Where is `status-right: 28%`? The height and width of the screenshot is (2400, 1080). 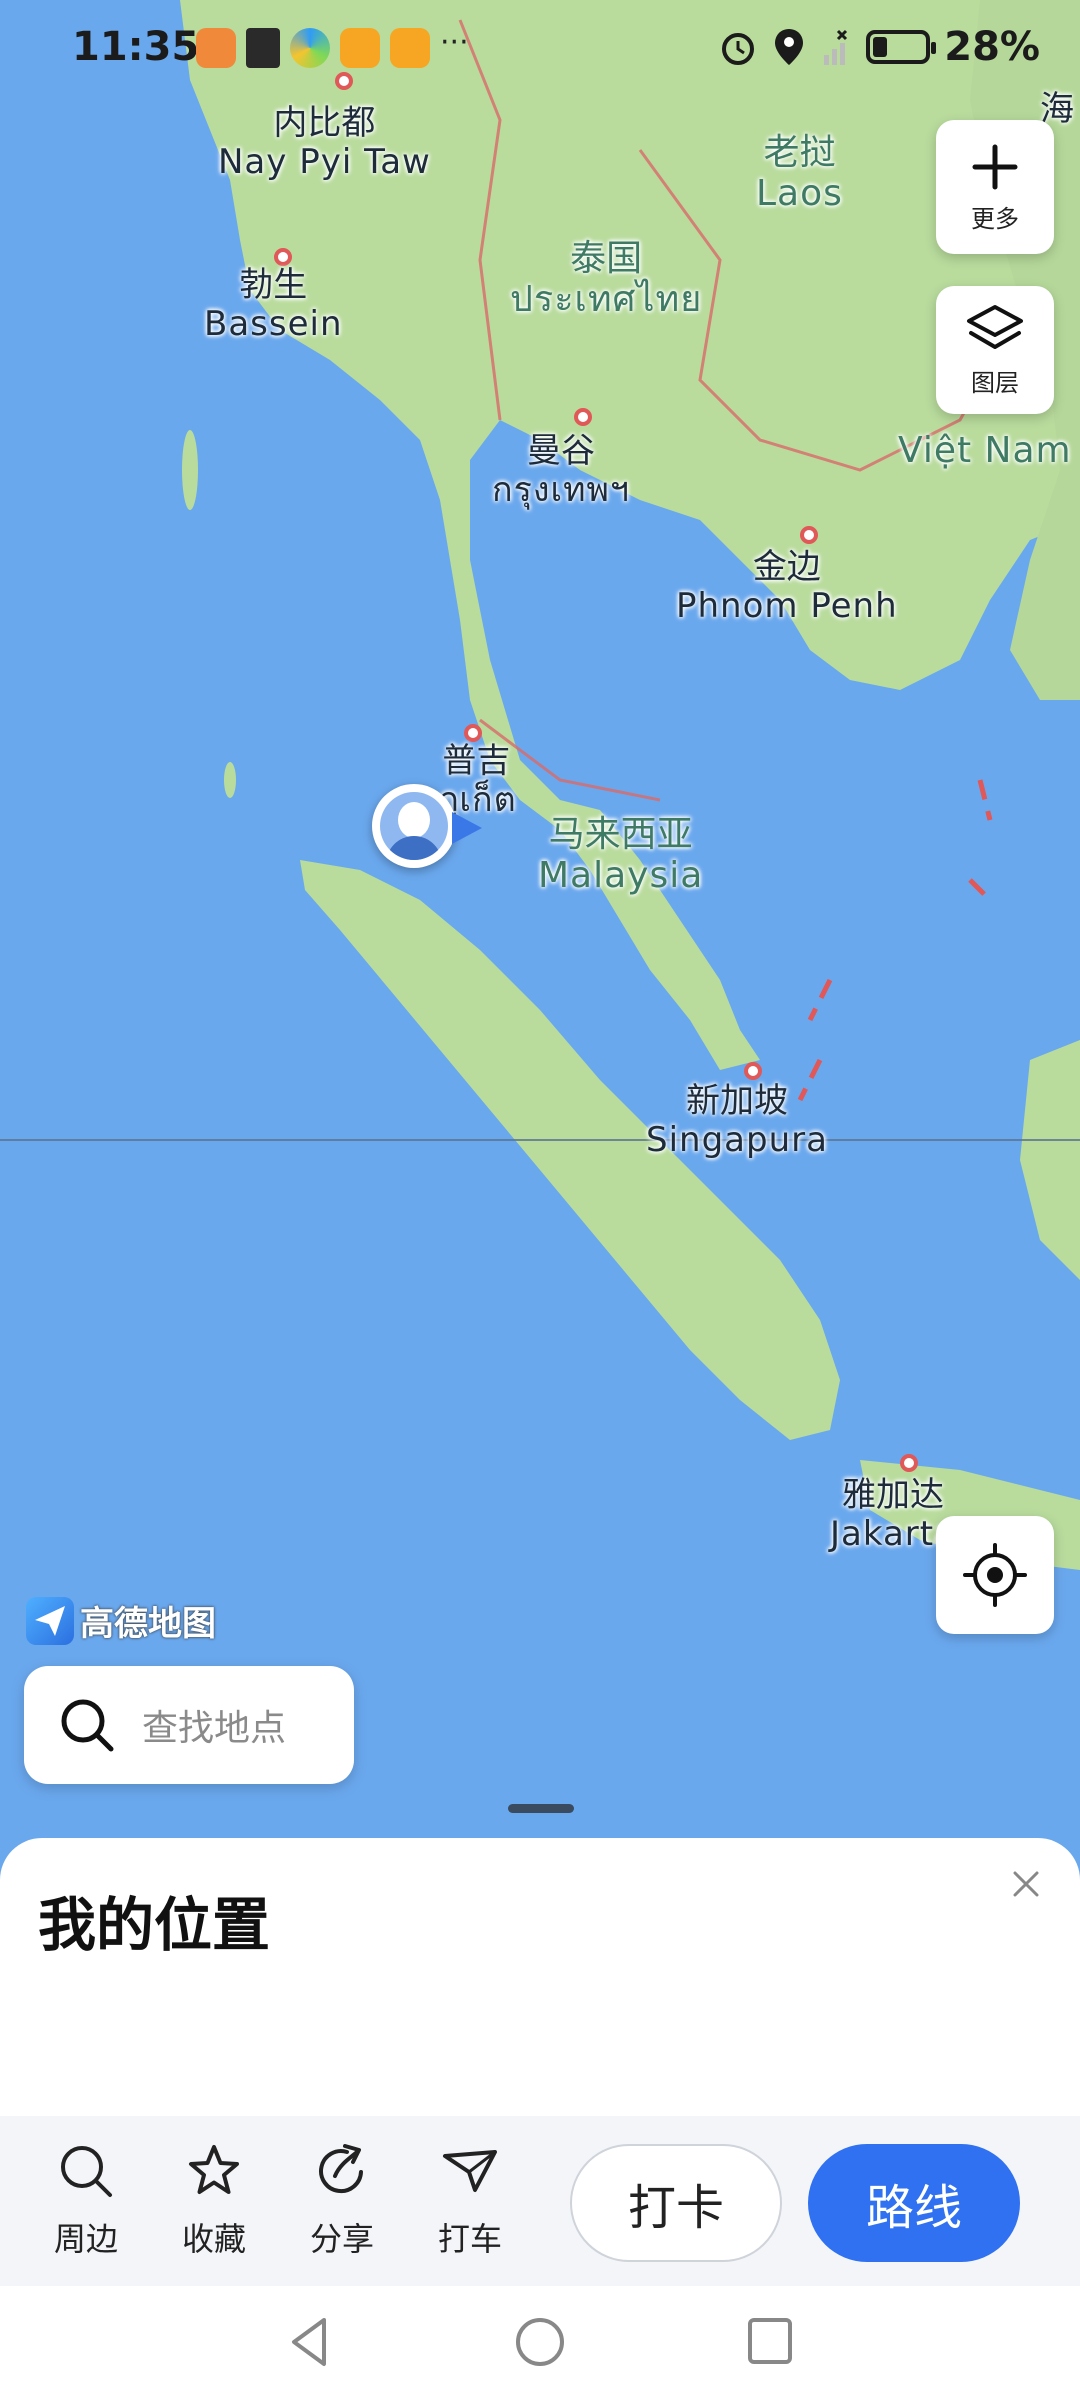
status-right: 28% is located at coordinates (879, 47).